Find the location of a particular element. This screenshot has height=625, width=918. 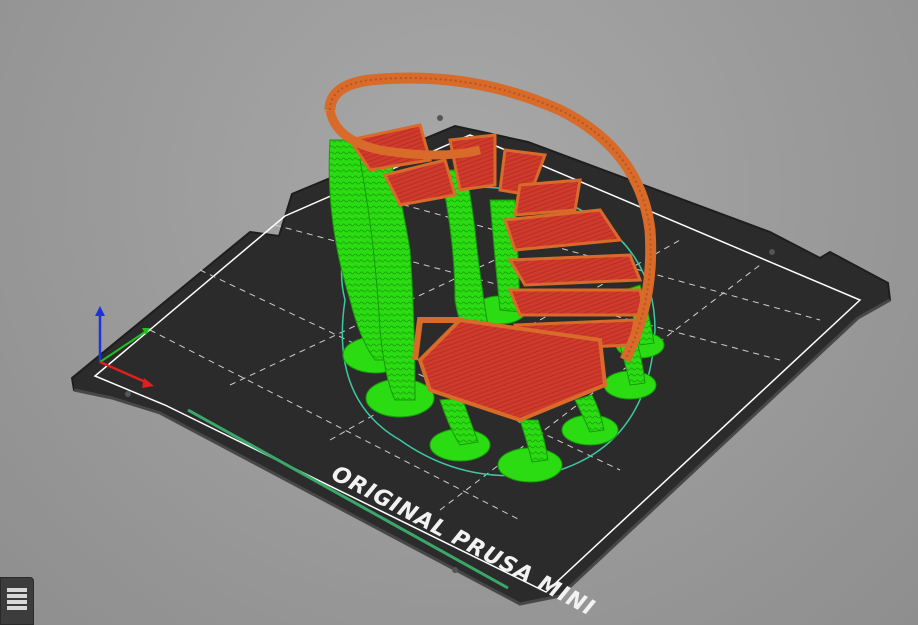

axis-z-arrow is located at coordinates (100, 311).